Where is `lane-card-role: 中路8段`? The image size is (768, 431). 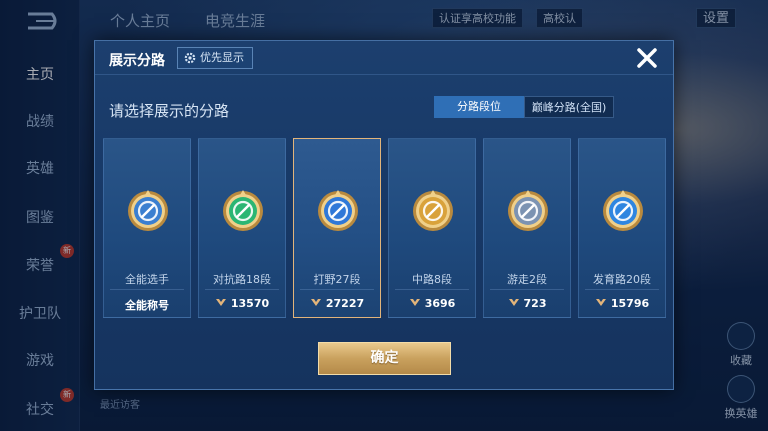
lane-card-role: 中路8段 is located at coordinates (432, 279).